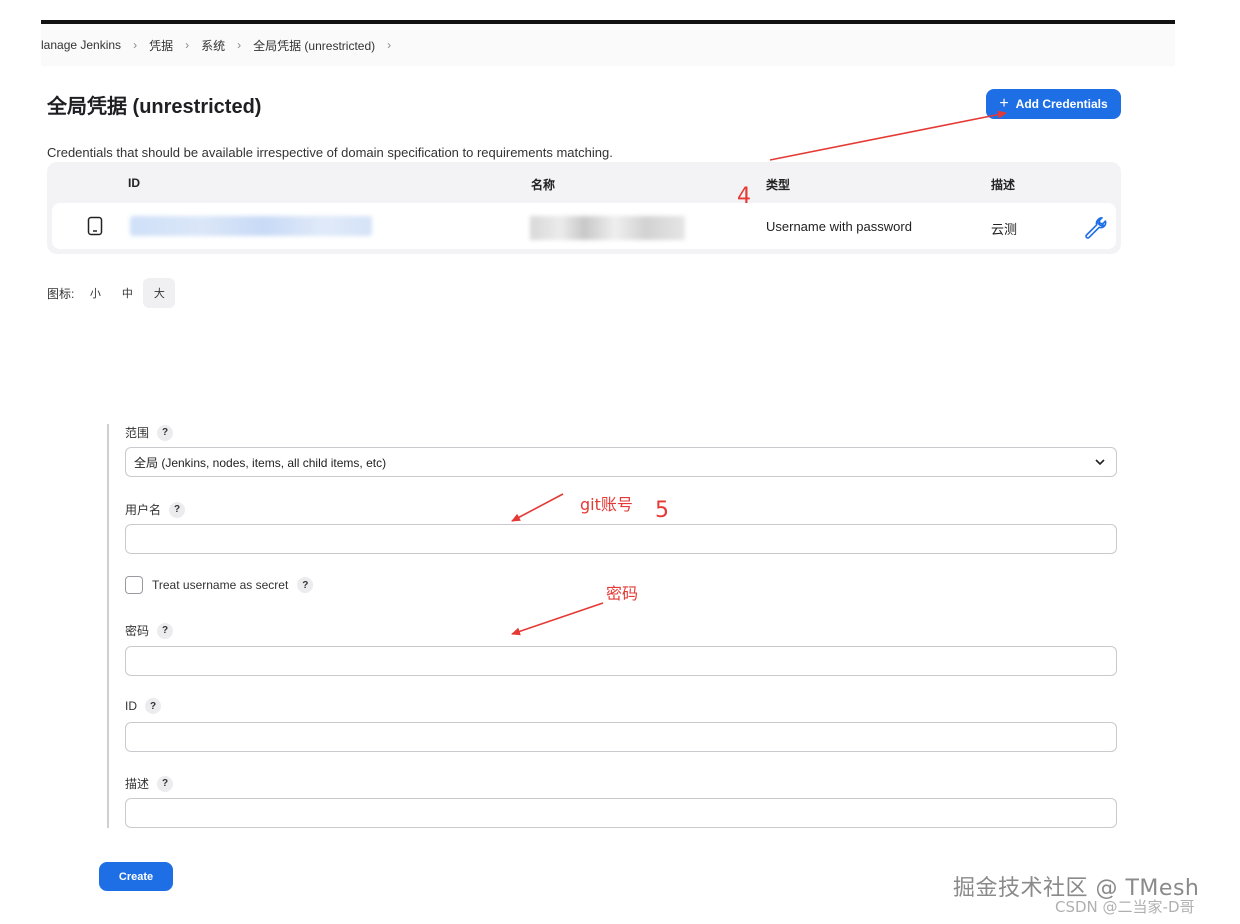  Describe the element at coordinates (143, 510) in the screenshot. I see `username-label: 用户名` at that location.